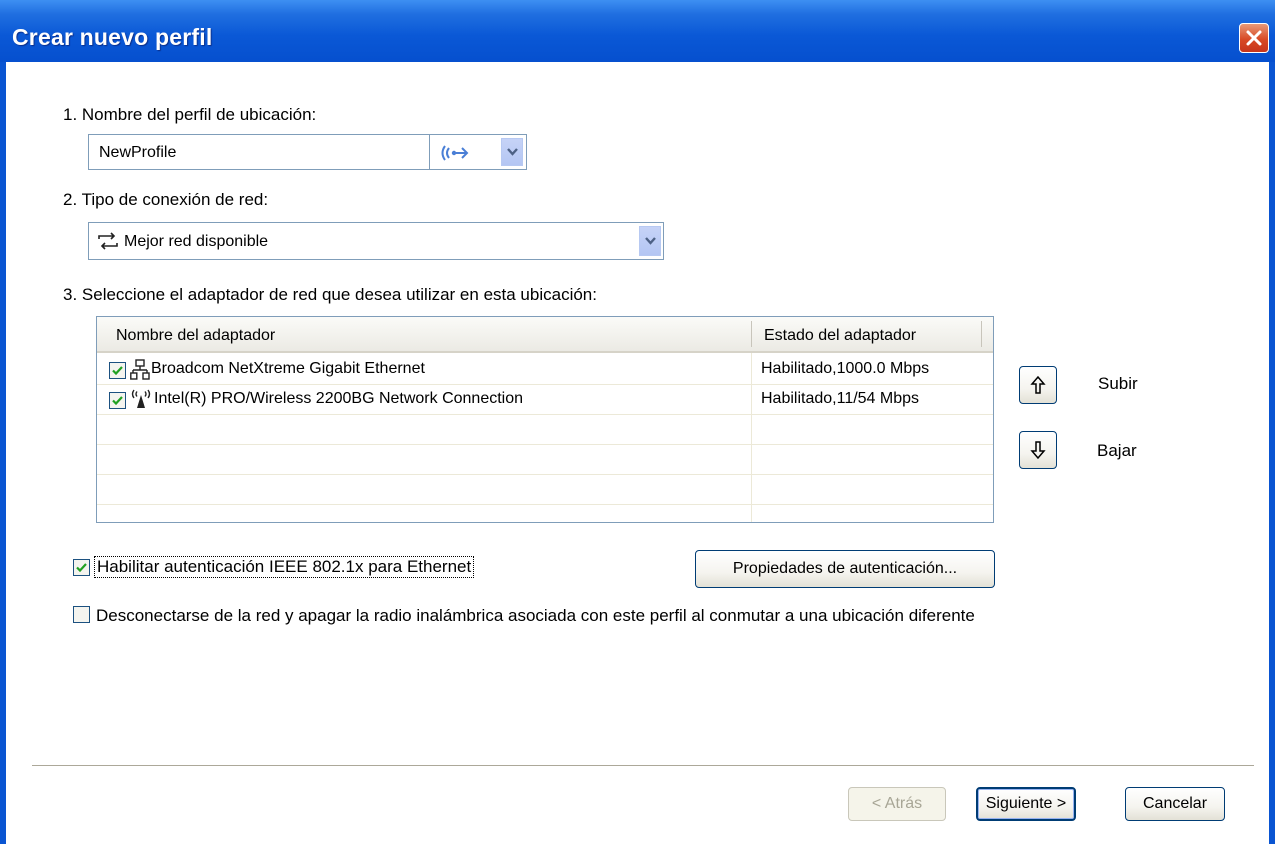  What do you see at coordinates (1118, 383) in the screenshot?
I see `move-up-label: Subir` at bounding box center [1118, 383].